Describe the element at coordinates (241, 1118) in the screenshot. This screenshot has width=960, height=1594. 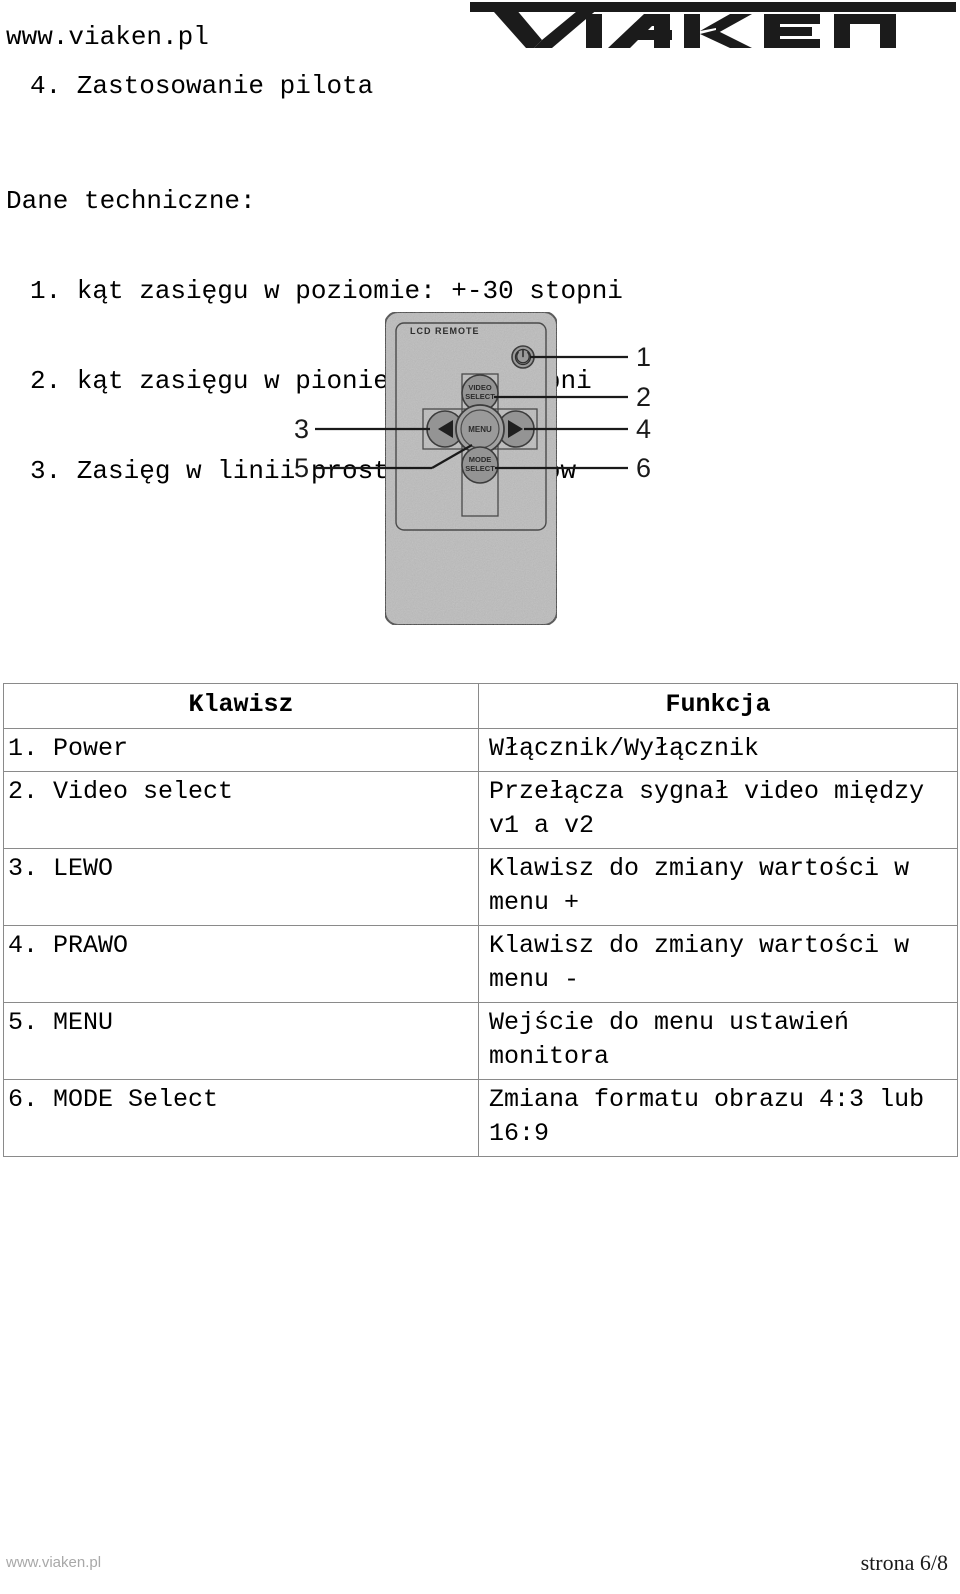
I see `key-cell: 6. MODE Select` at that location.